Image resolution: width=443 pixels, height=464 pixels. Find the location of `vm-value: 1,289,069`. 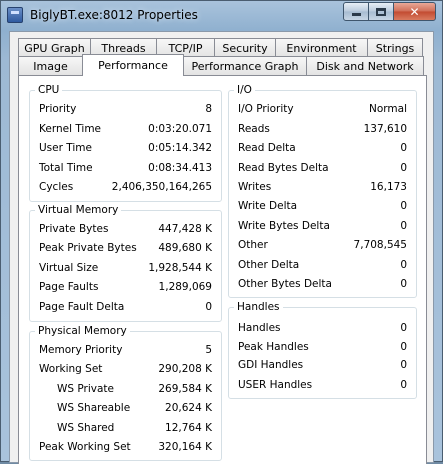

vm-value: 1,289,069 is located at coordinates (185, 287).